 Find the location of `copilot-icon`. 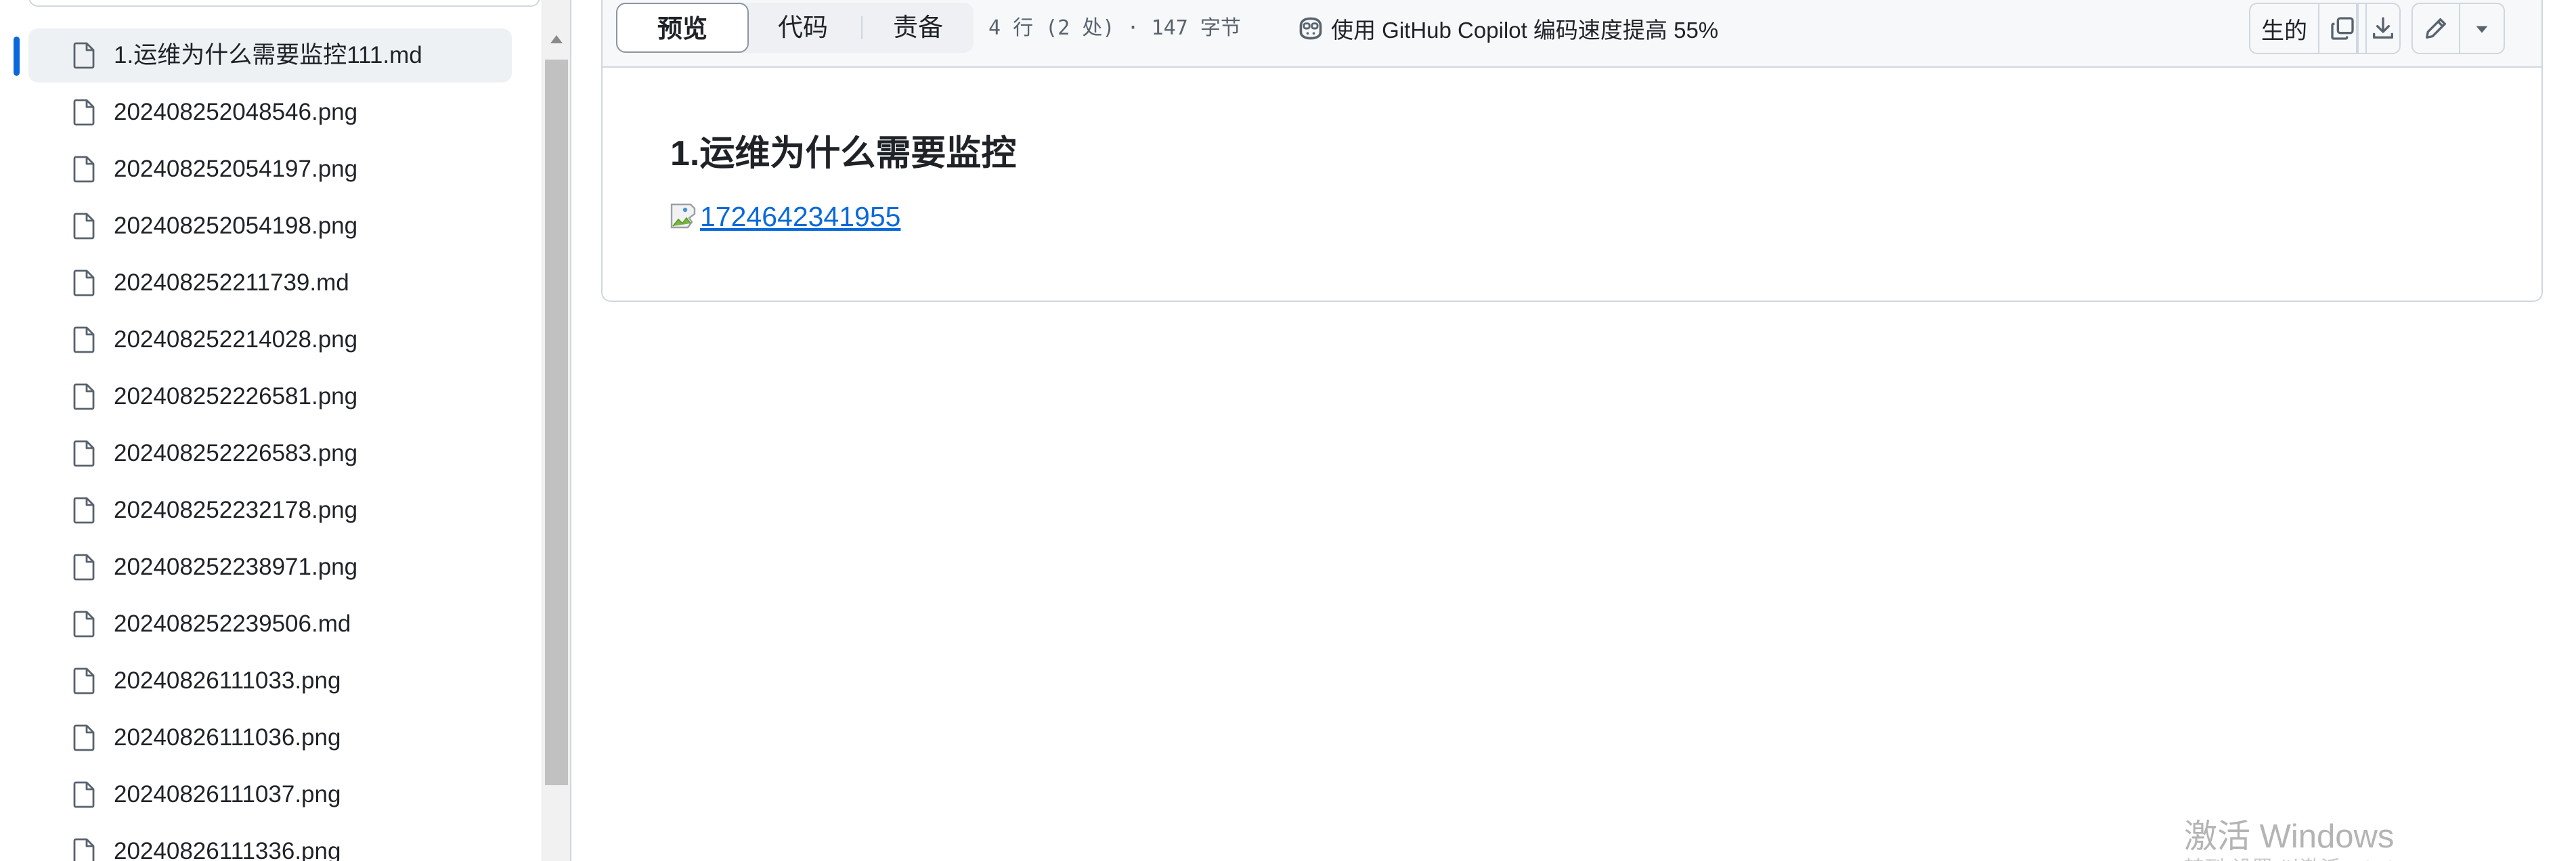

copilot-icon is located at coordinates (1310, 29).